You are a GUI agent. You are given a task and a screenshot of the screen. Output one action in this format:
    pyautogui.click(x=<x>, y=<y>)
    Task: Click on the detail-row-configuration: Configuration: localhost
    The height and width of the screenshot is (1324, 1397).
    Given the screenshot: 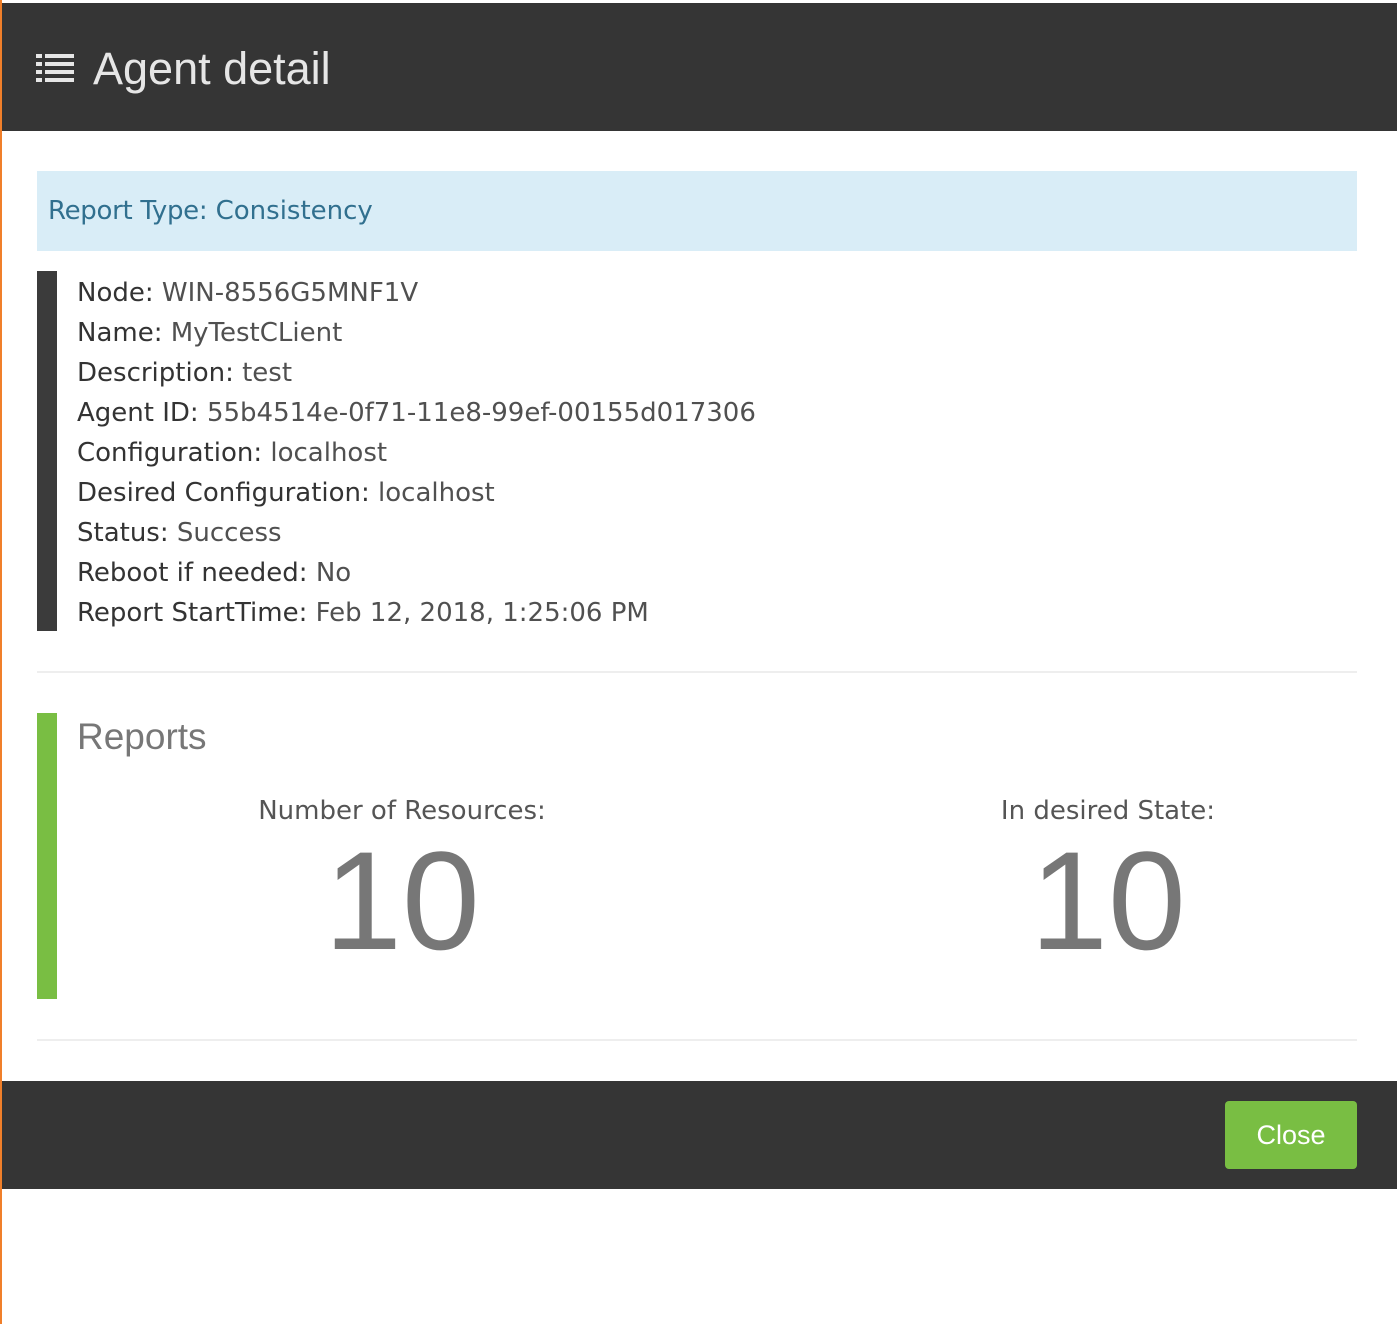 What is the action you would take?
    pyautogui.click(x=717, y=453)
    